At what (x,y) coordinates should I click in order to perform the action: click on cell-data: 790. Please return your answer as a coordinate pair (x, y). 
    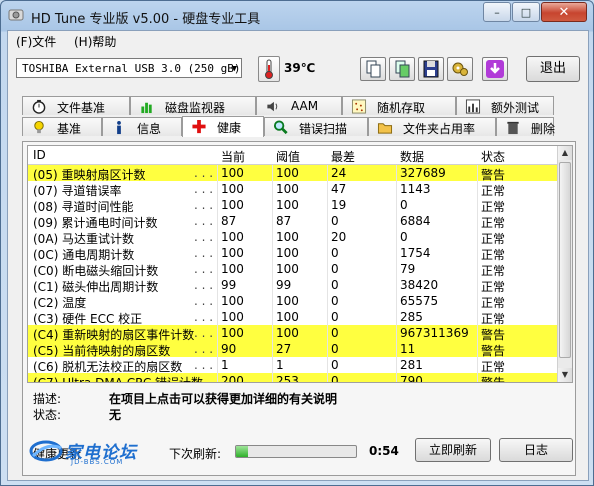
    Looking at the image, I should click on (411, 378).